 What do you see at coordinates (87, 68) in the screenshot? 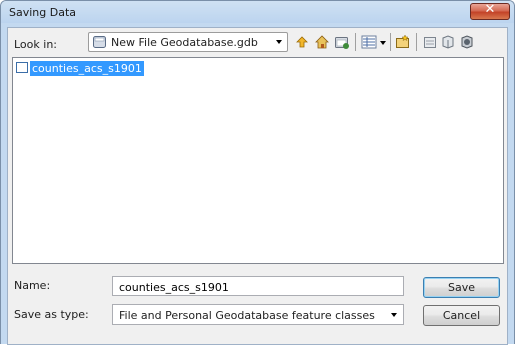
I see `list-item-label: counties_acs_s1901` at bounding box center [87, 68].